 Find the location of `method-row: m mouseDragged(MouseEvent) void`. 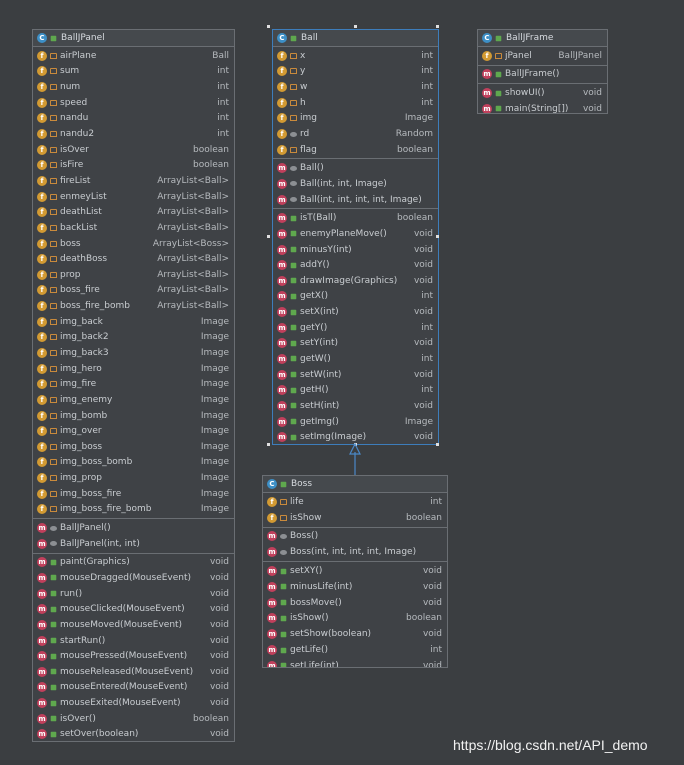

method-row: m mouseDragged(MouseEvent) void is located at coordinates (133, 578).